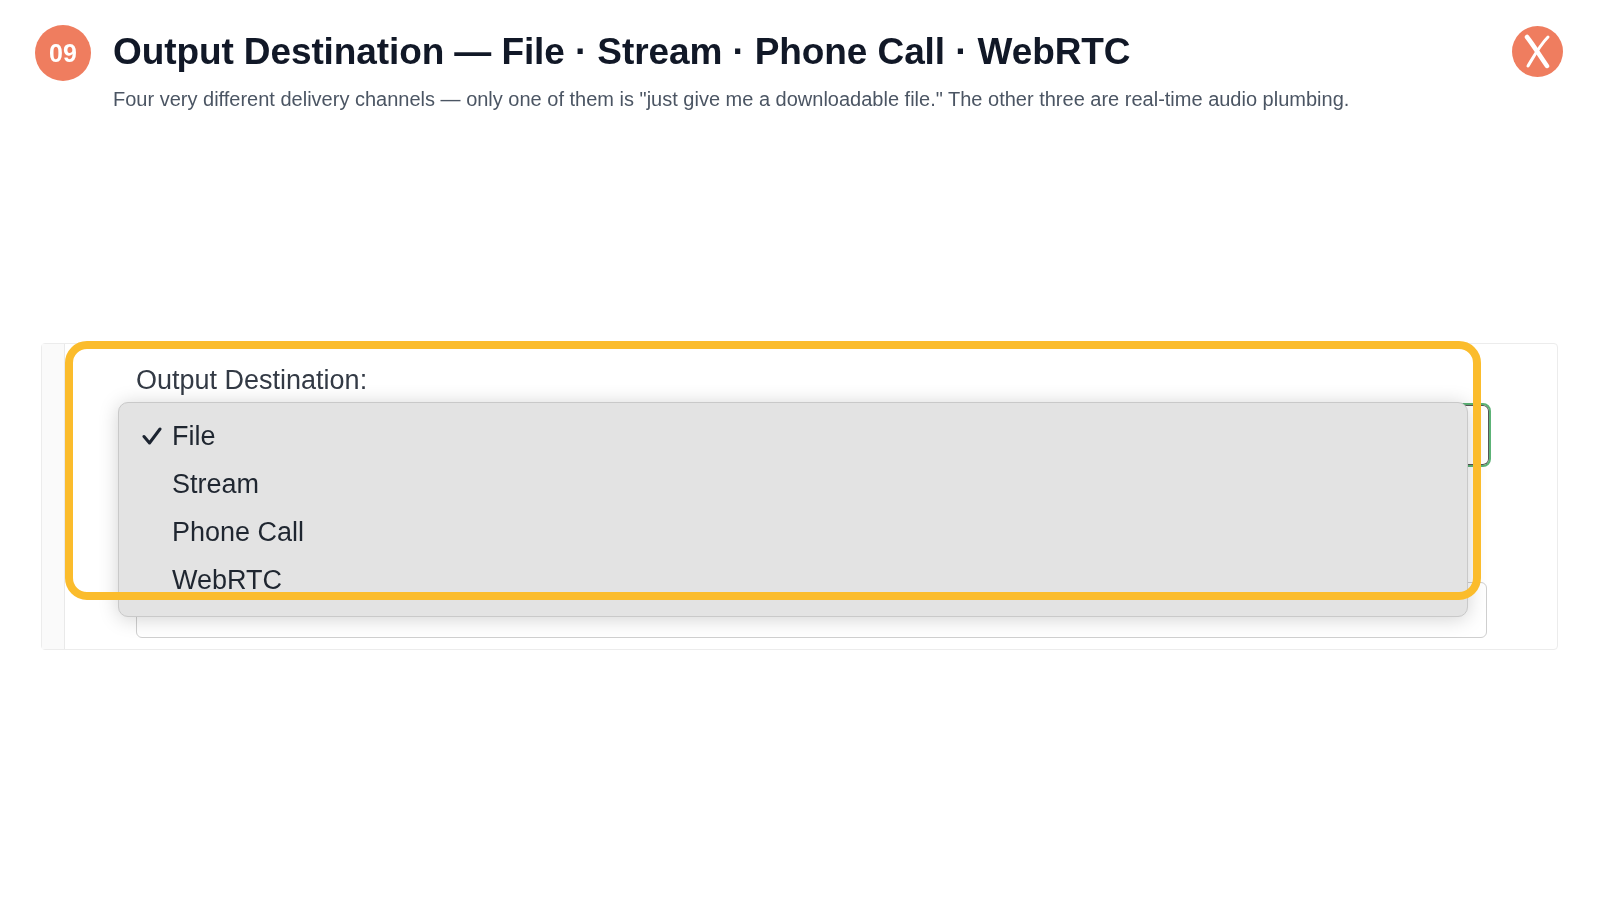  What do you see at coordinates (152, 436) in the screenshot?
I see `checkmark-icon` at bounding box center [152, 436].